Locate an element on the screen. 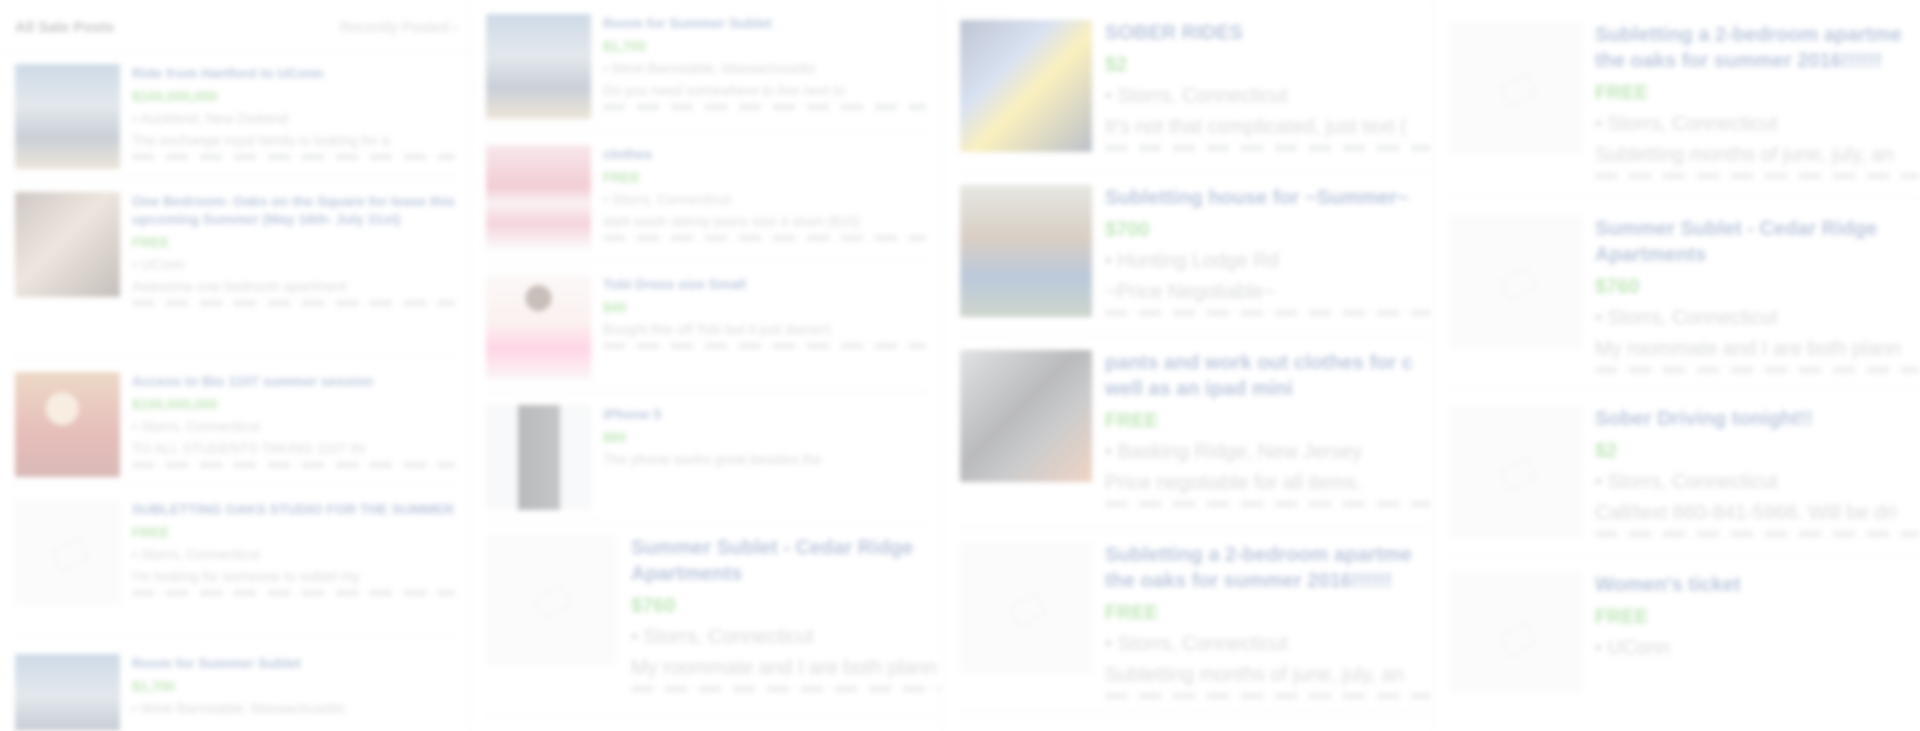  listing-card: Women's ticket FREE • UConn is located at coordinates (1685, 632).